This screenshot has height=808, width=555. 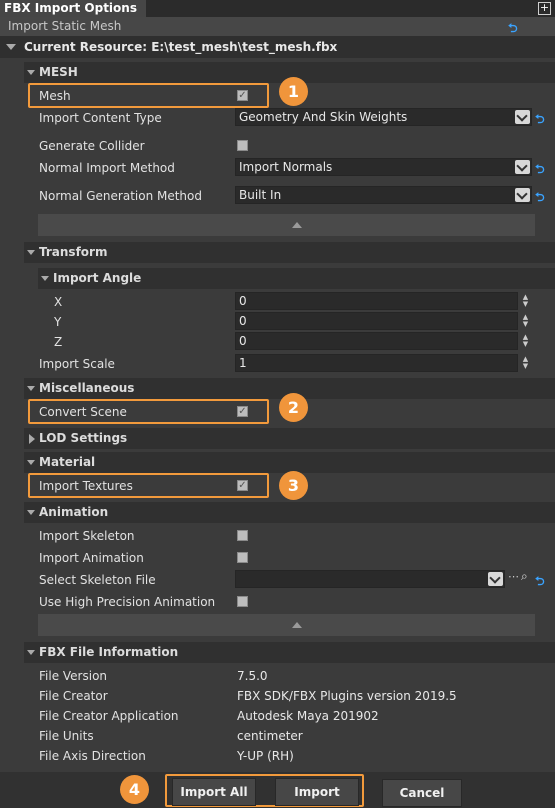 What do you see at coordinates (525, 341) in the screenshot?
I see `z-spinner-icon: ▲ ▼` at bounding box center [525, 341].